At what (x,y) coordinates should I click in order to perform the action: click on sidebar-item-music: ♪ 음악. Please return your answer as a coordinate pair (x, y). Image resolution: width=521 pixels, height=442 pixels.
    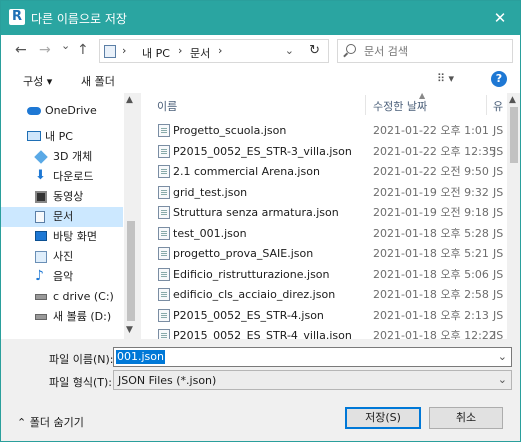
    Looking at the image, I should click on (62, 277).